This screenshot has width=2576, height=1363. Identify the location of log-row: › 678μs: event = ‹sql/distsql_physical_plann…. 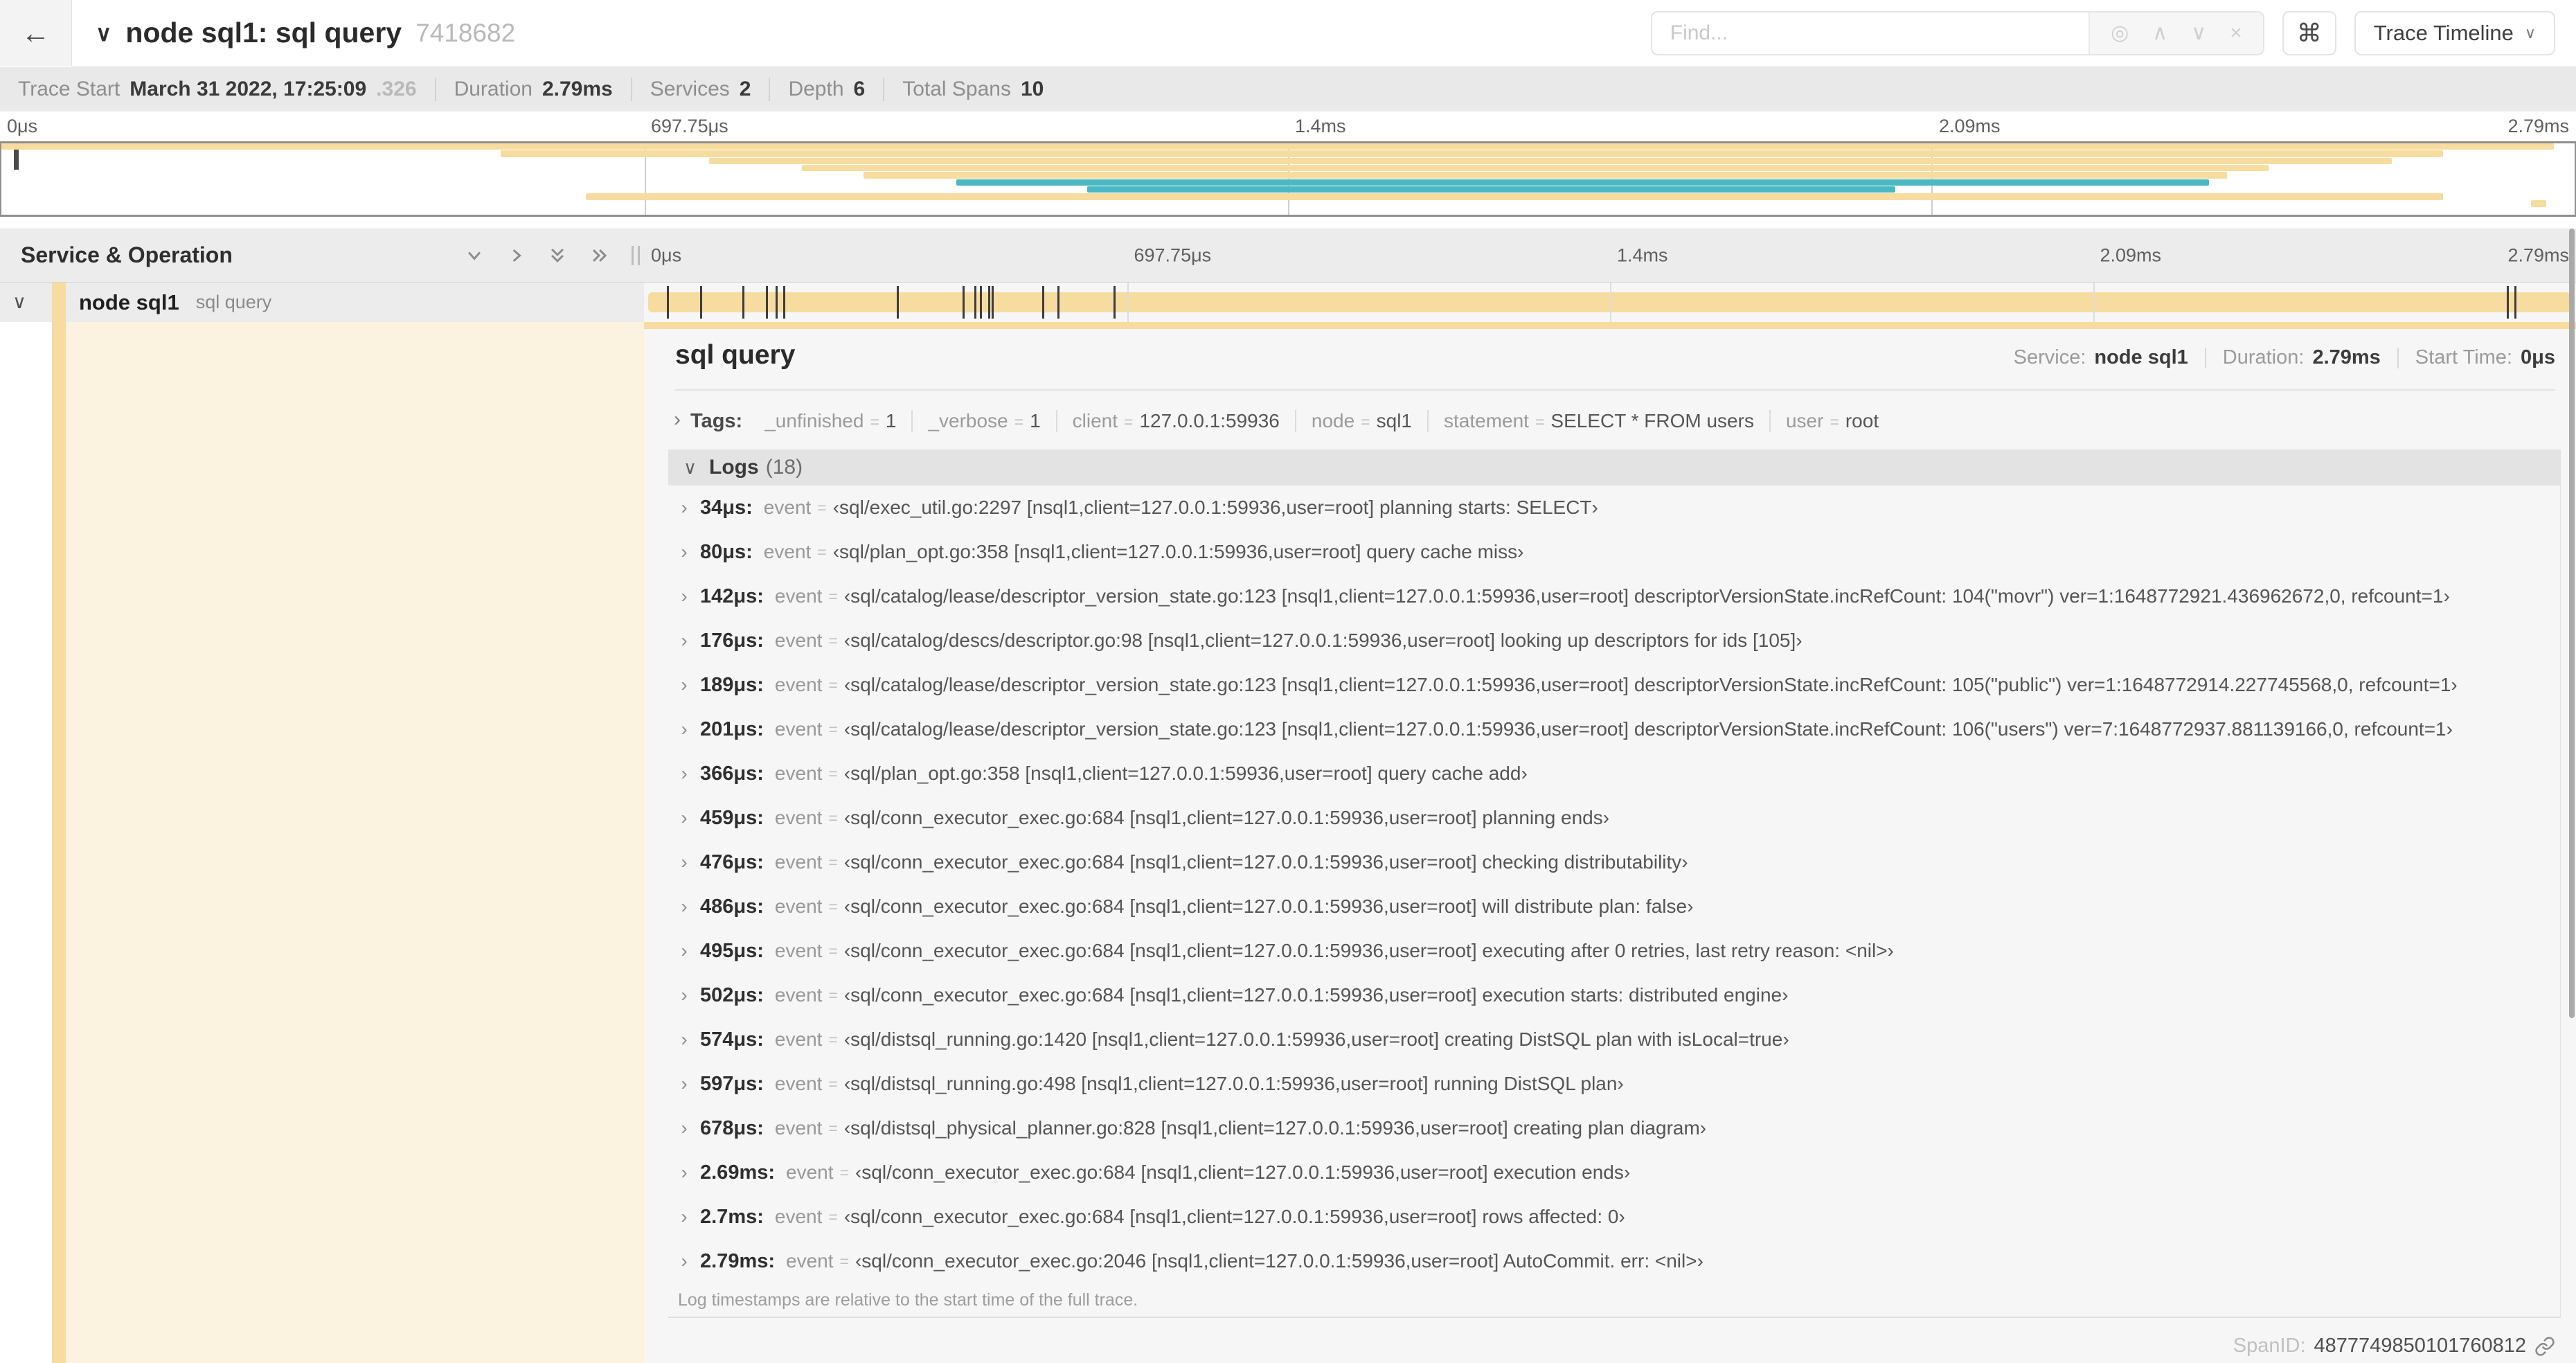
(1614, 1128).